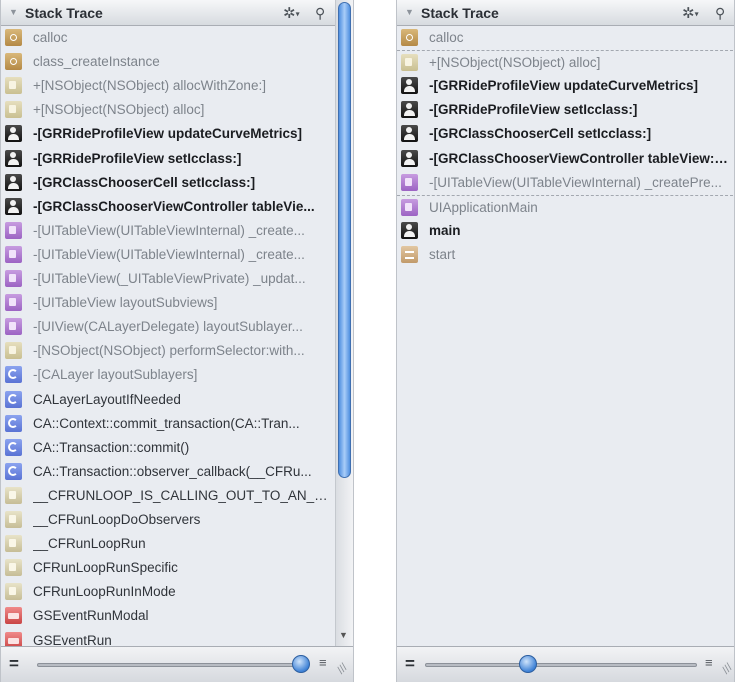  What do you see at coordinates (565, 230) in the screenshot?
I see `stack-frame-row: main` at bounding box center [565, 230].